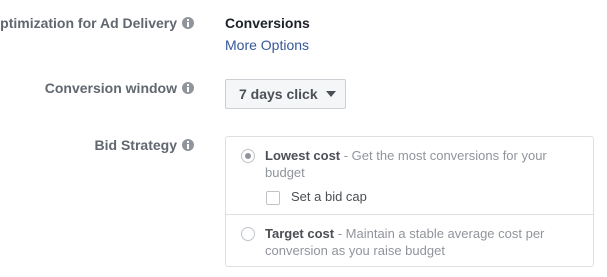 The width and height of the screenshot is (607, 277). What do you see at coordinates (110, 88) in the screenshot?
I see `conversion-window-label: Conversion window` at bounding box center [110, 88].